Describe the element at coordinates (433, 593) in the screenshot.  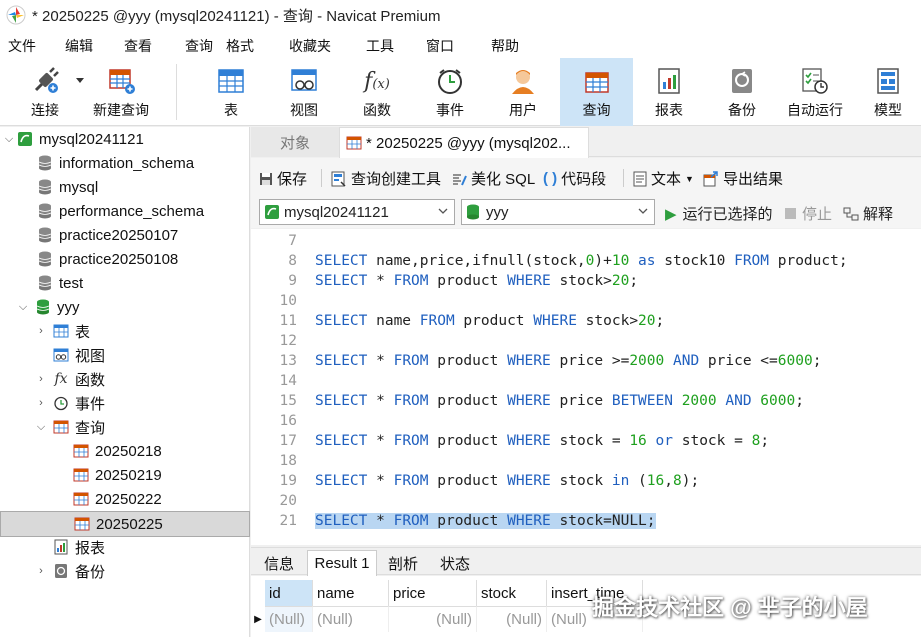
I see `column-header-price: price` at that location.